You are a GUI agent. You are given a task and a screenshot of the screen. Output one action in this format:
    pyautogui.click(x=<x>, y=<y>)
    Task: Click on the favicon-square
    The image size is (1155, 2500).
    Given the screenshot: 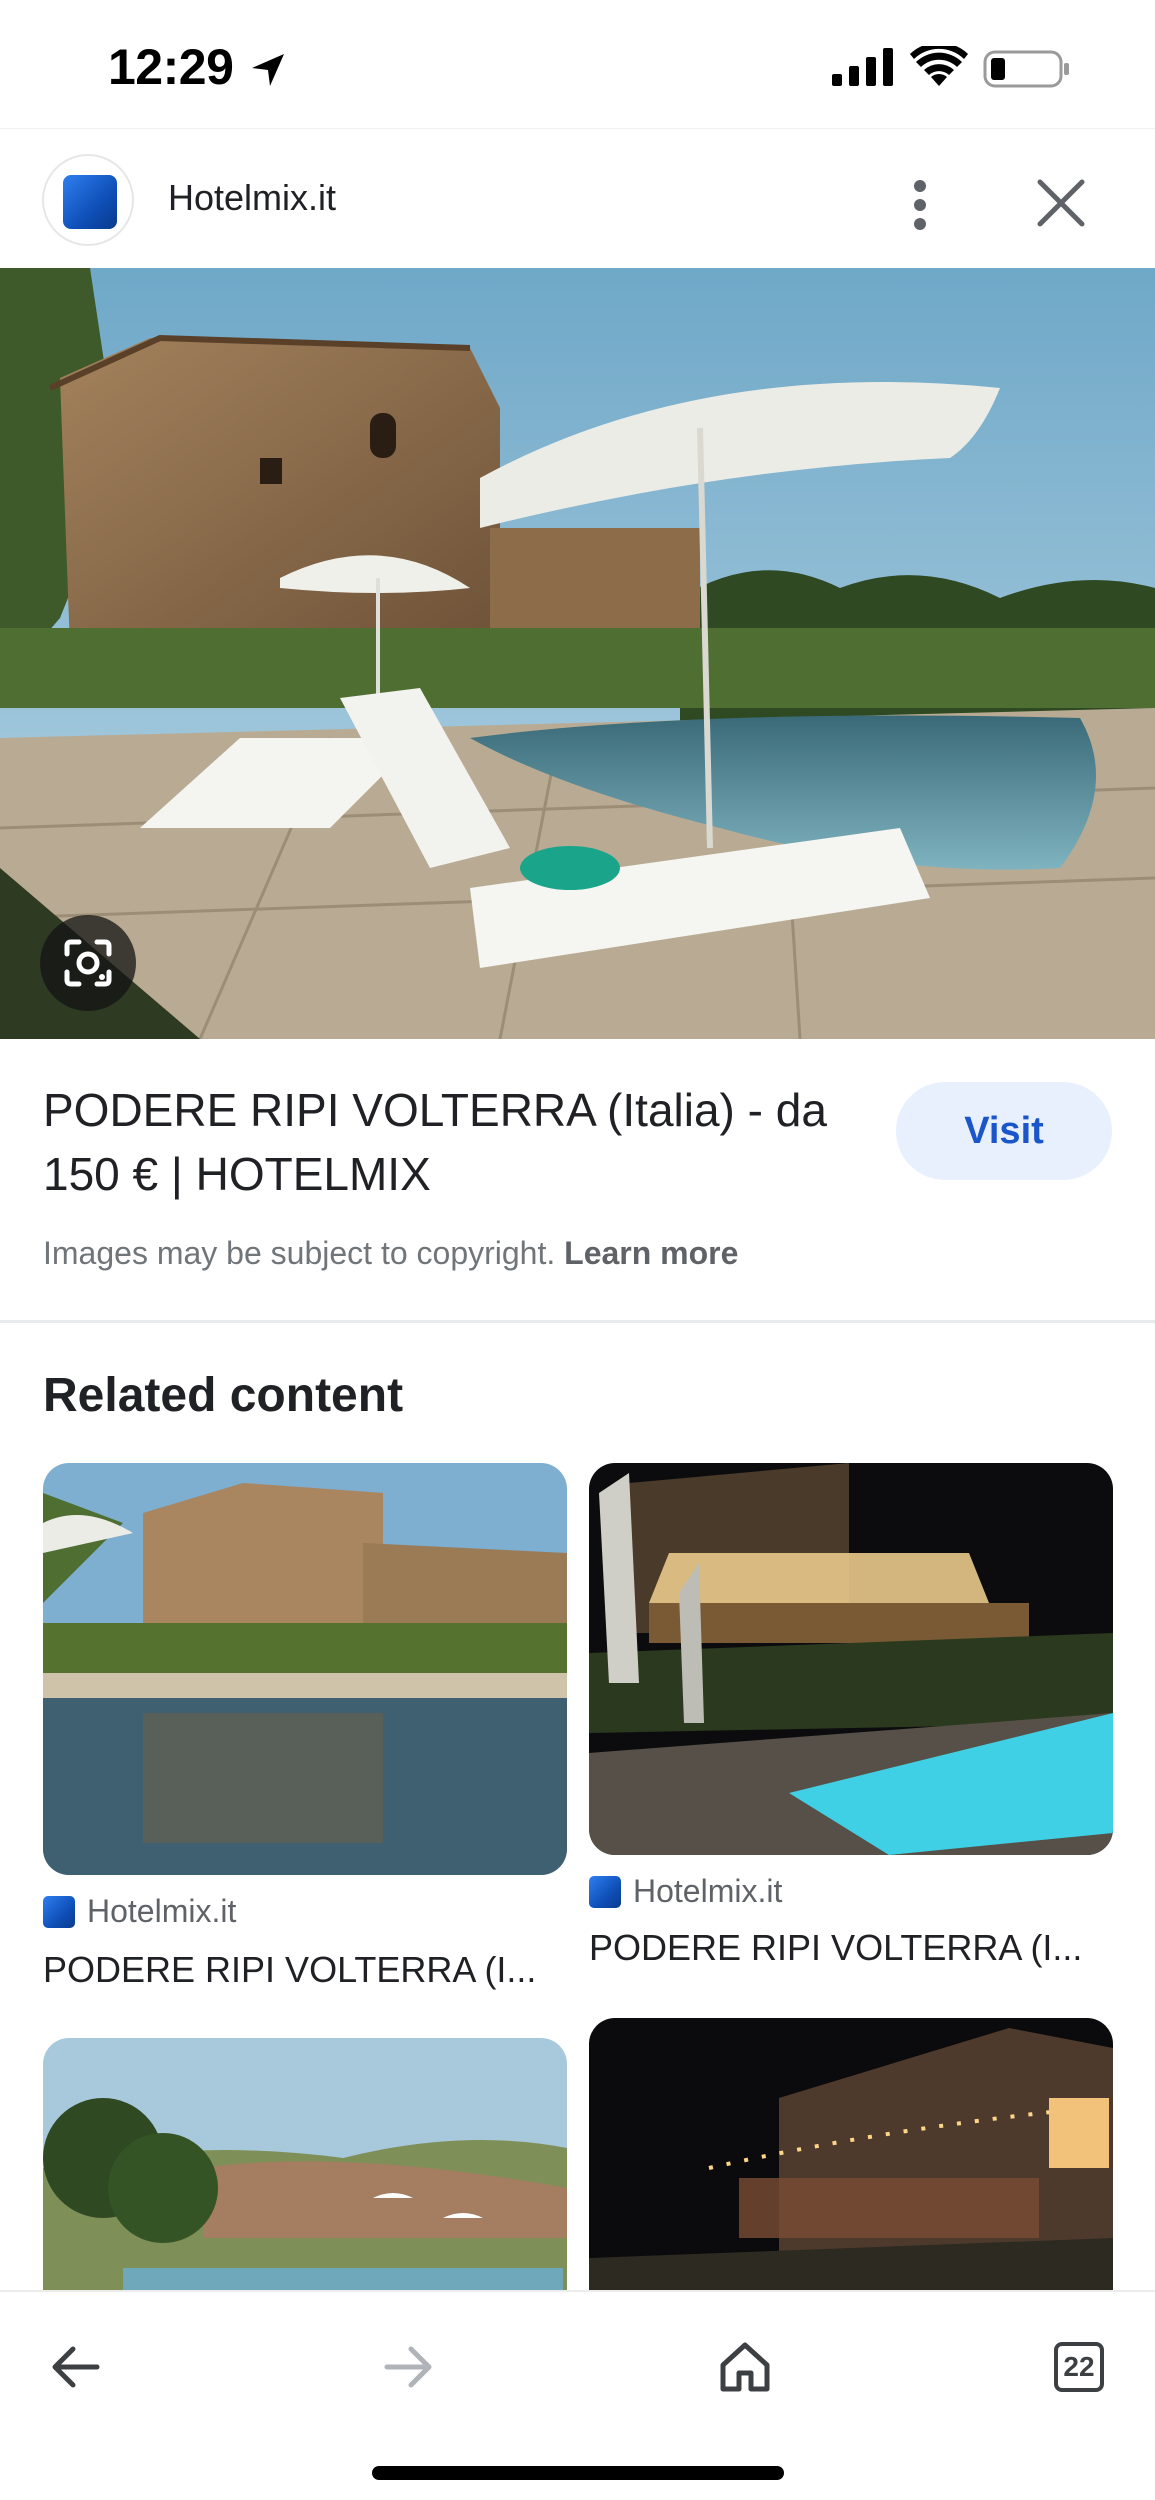 What is the action you would take?
    pyautogui.click(x=90, y=202)
    